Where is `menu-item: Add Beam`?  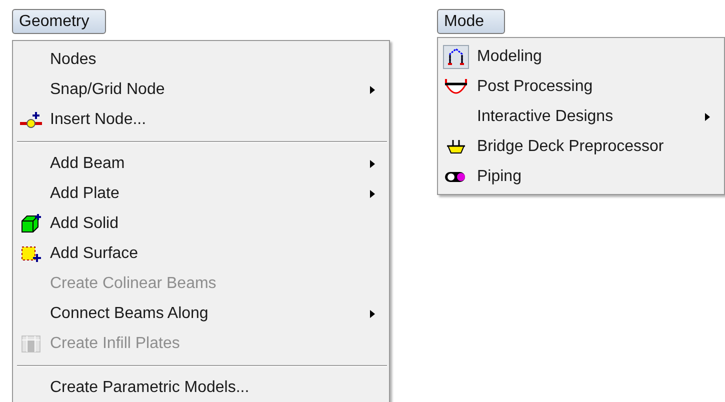 menu-item: Add Beam is located at coordinates (201, 164).